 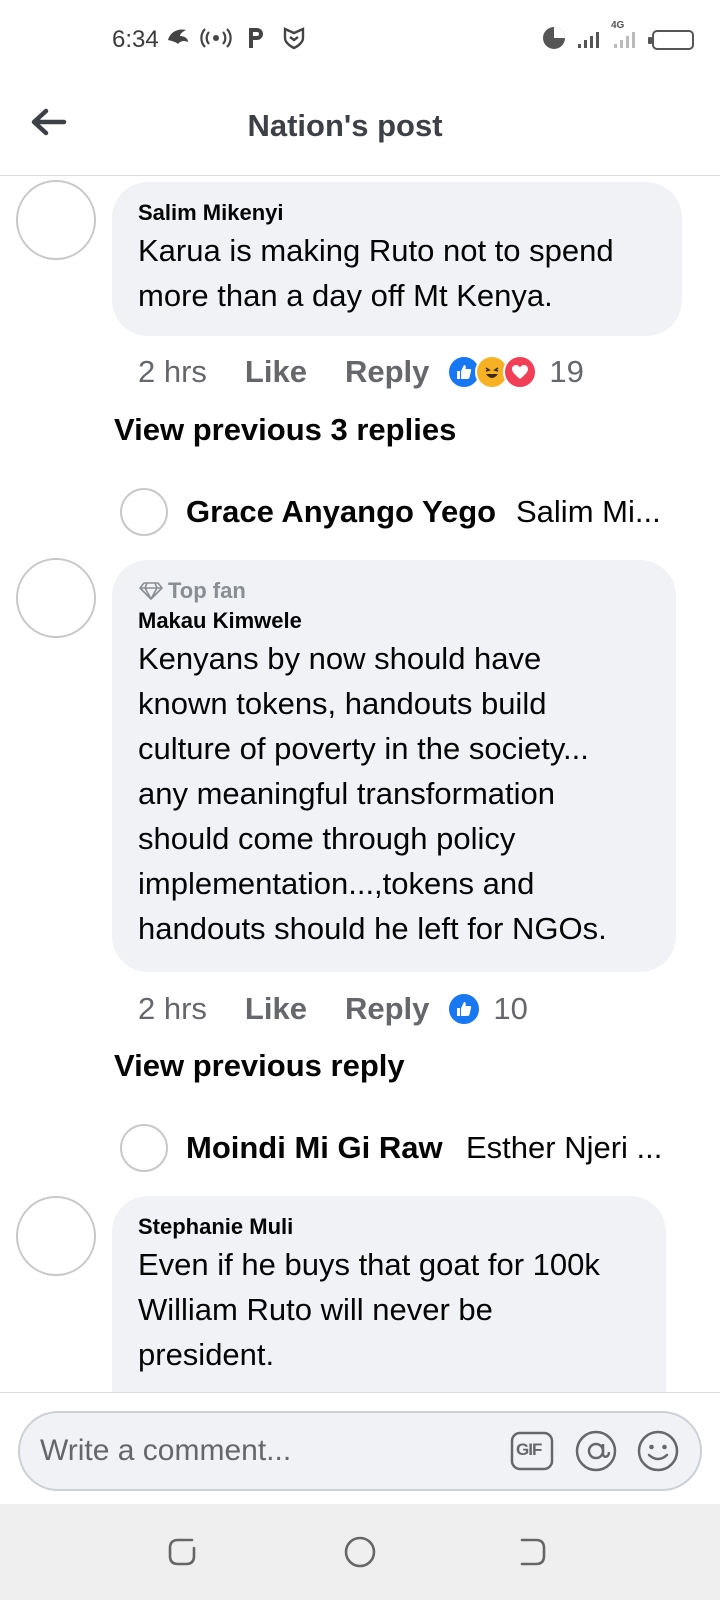 What do you see at coordinates (624, 40) in the screenshot?
I see `signal-icon-secondary` at bounding box center [624, 40].